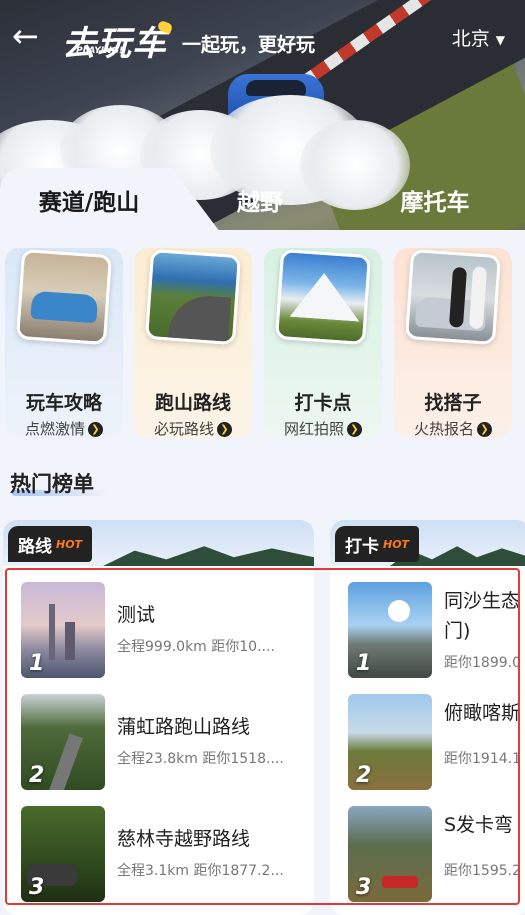 This screenshot has width=525, height=915. Describe the element at coordinates (482, 663) in the screenshot. I see `spot-meta: 距你1899.0` at that location.